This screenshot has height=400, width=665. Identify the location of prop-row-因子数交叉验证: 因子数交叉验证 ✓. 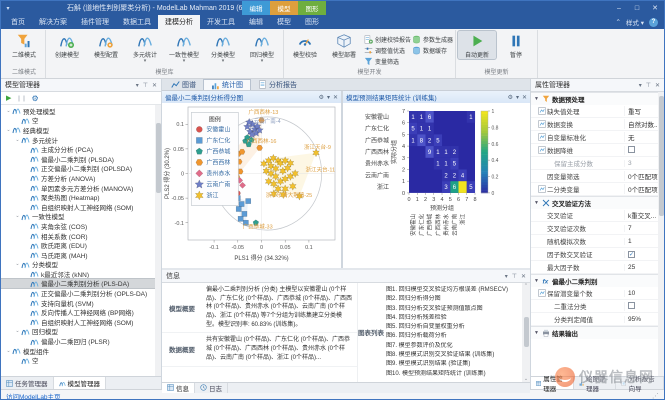
(597, 254).